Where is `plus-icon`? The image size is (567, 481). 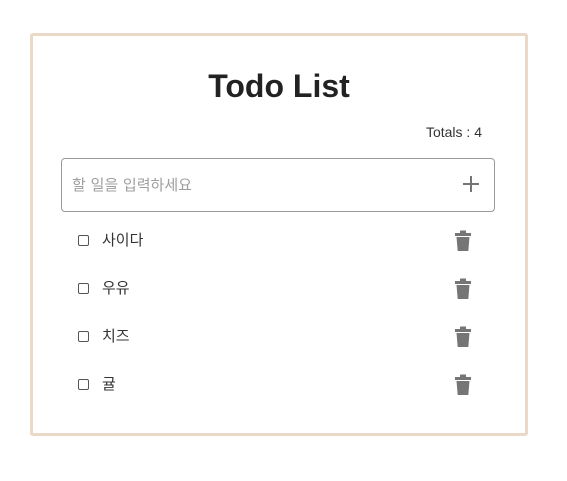
plus-icon is located at coordinates (471, 184).